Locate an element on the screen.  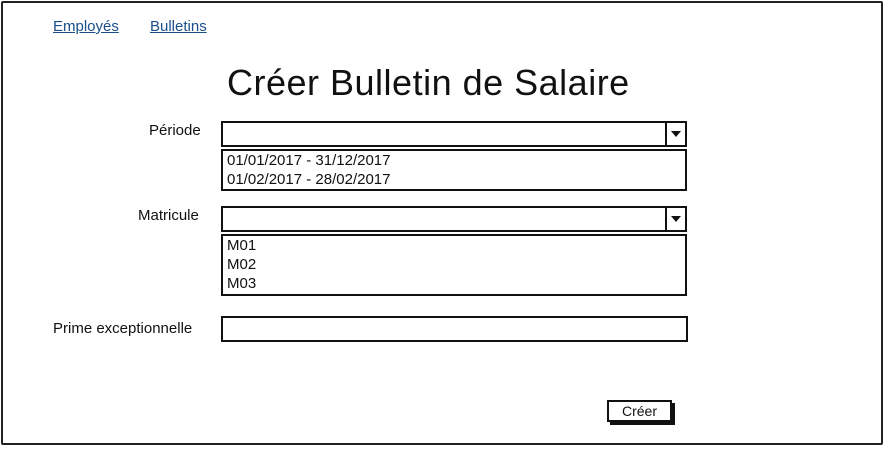
nav-link-payslips: Bulletins is located at coordinates (178, 26).